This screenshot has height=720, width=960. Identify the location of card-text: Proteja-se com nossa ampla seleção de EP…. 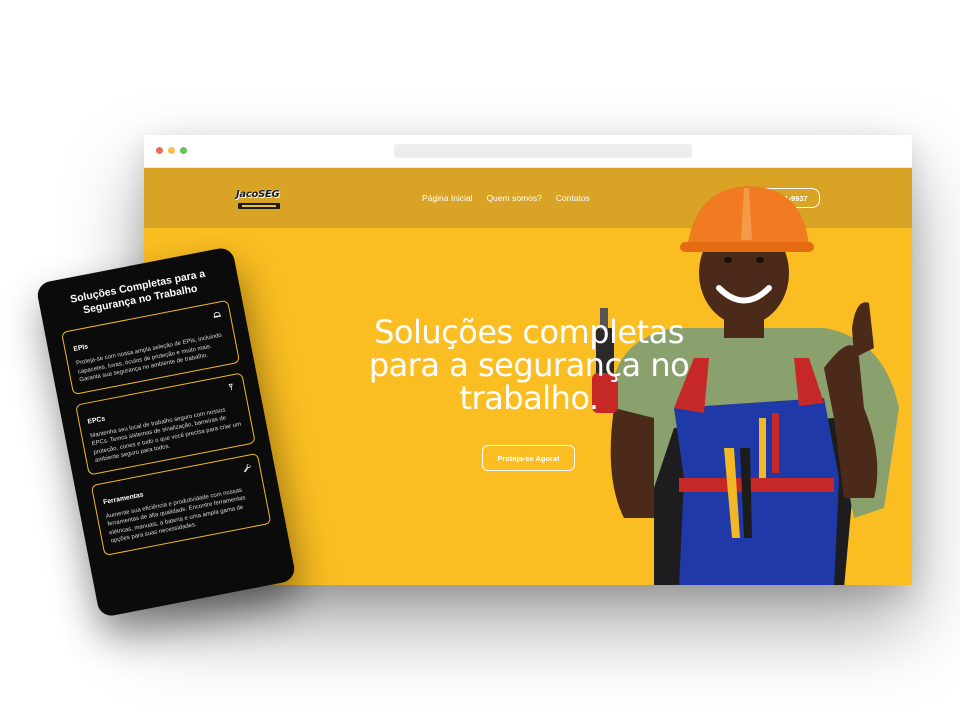
(149, 358).